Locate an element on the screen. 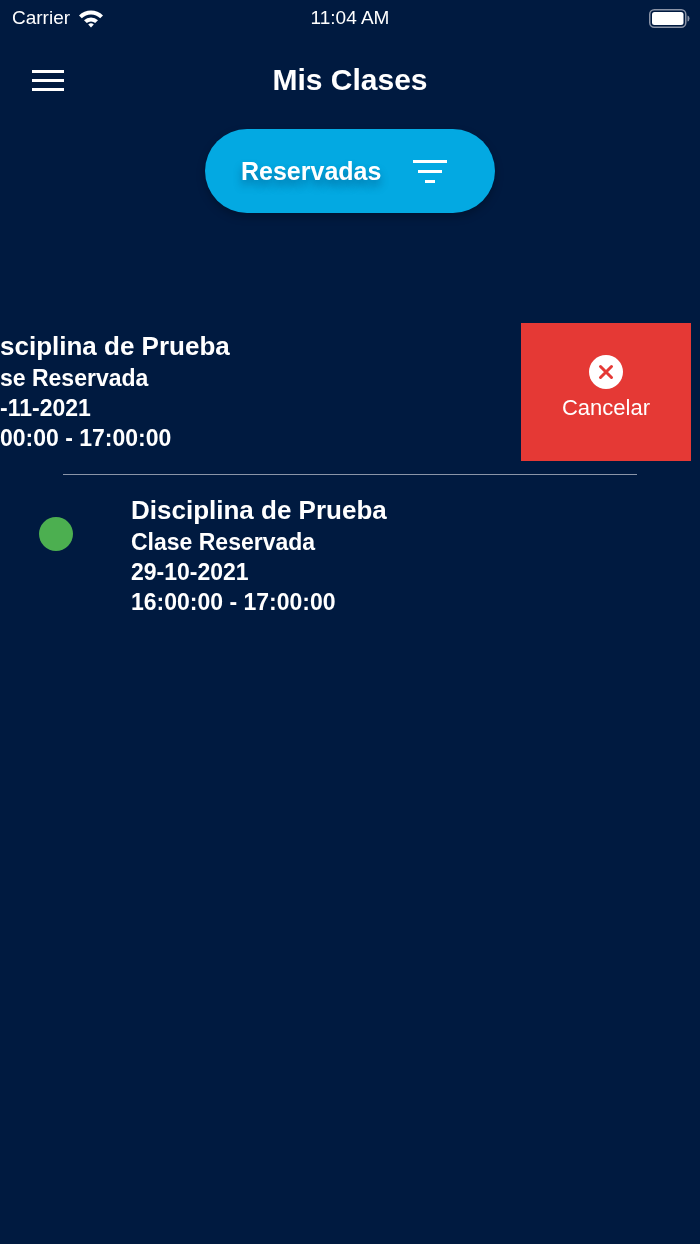 Image resolution: width=700 pixels, height=1244 pixels. class-time: 16:00:00 - 17:00:00 is located at coordinates (233, 602).